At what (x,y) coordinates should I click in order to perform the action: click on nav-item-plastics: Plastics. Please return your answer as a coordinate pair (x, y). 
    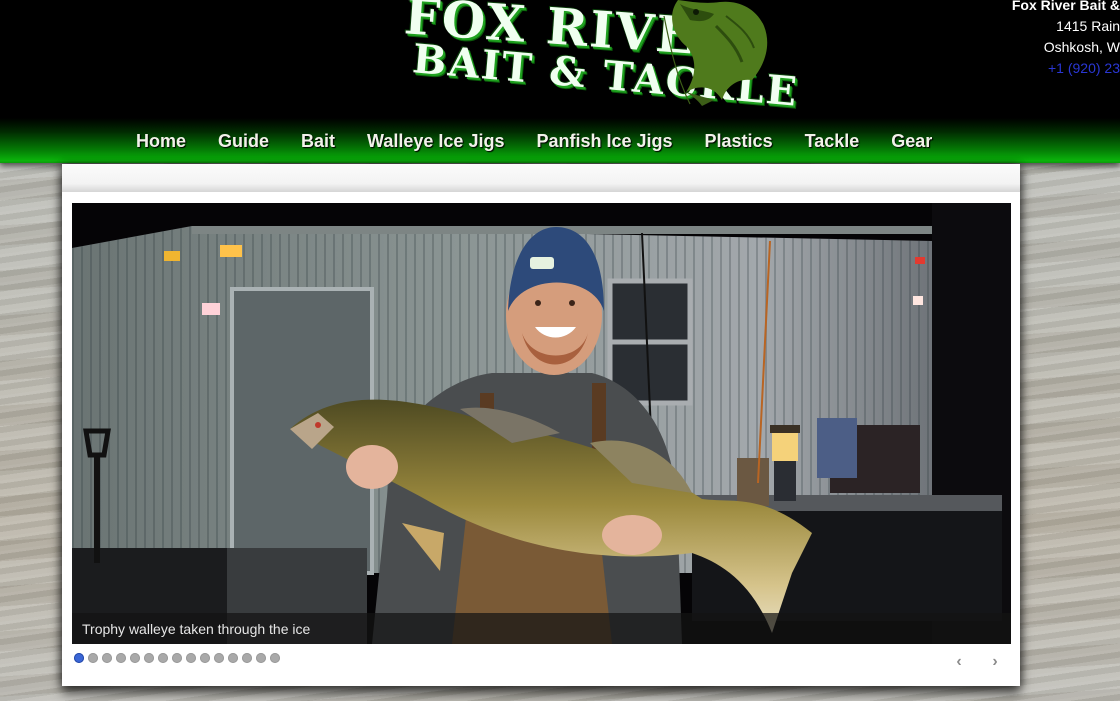
    Looking at the image, I should click on (739, 141).